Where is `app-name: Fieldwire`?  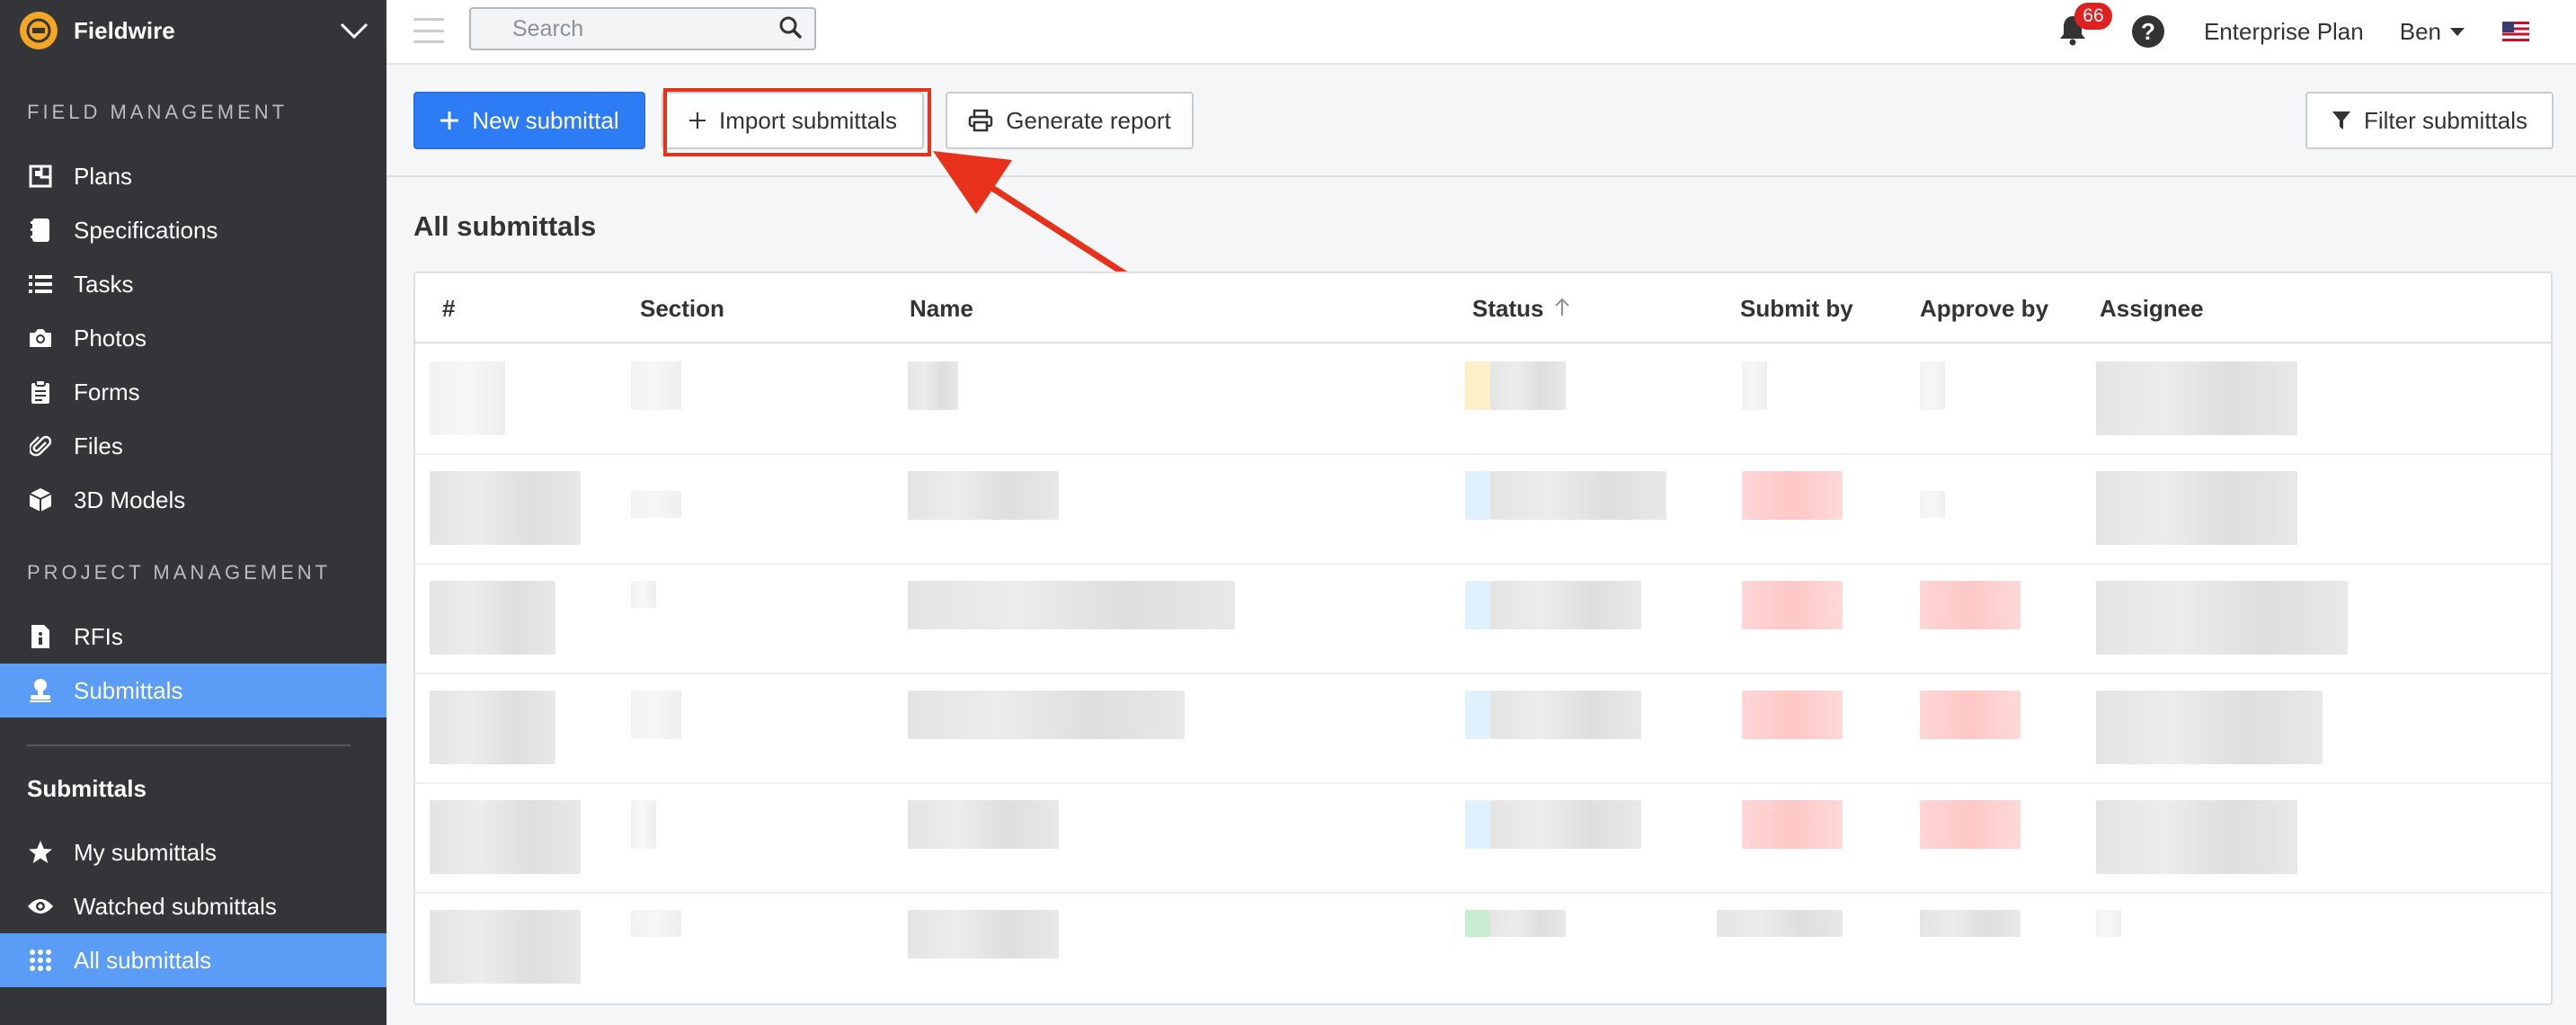 app-name: Fieldwire is located at coordinates (124, 30).